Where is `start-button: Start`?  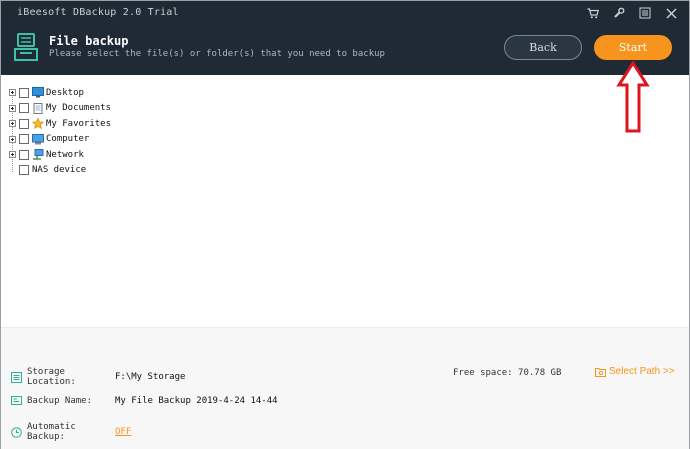 start-button: Start is located at coordinates (633, 47).